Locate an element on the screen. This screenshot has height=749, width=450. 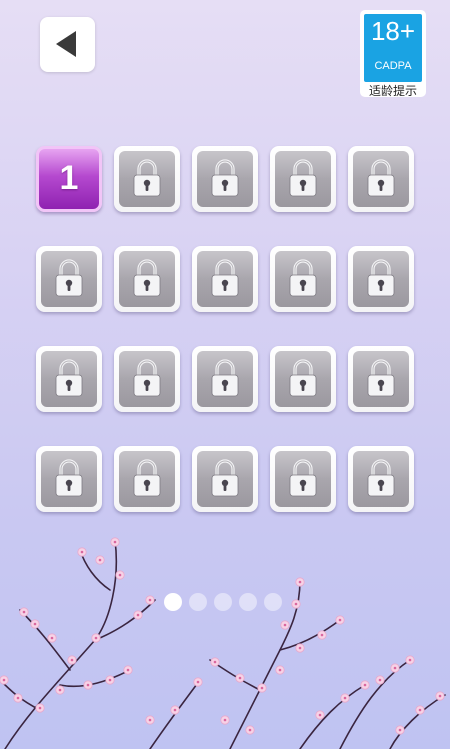
back-button is located at coordinates (67, 44).